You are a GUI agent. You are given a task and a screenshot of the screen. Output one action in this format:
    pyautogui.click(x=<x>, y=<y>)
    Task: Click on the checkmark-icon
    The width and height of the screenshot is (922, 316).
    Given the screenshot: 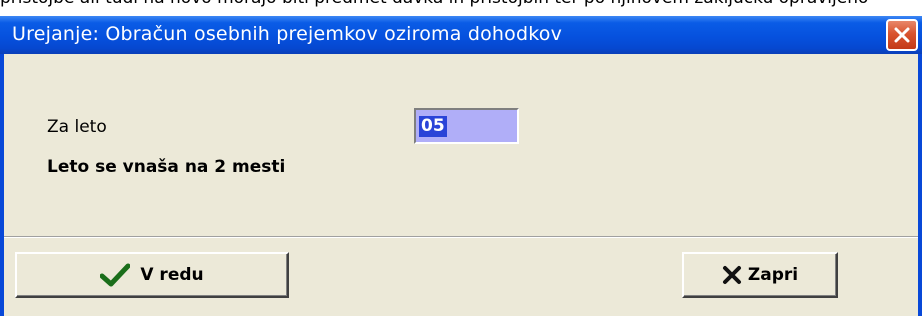 What is the action you would take?
    pyautogui.click(x=115, y=275)
    